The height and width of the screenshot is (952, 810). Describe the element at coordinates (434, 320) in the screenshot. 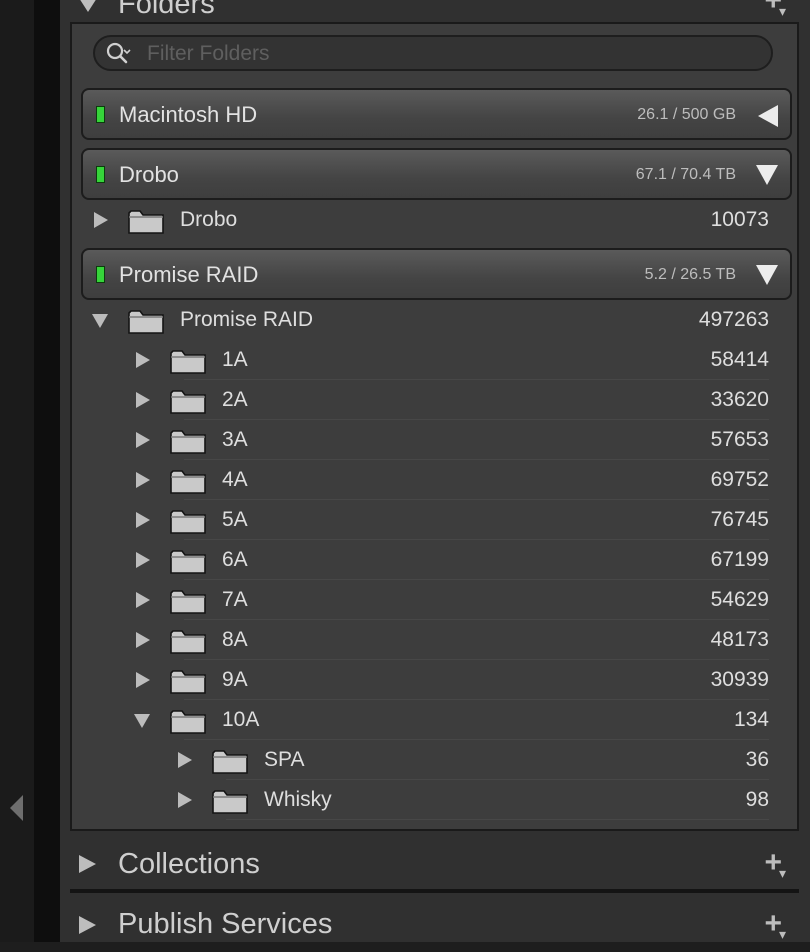

I see `folder-row: Promise RAID 497263` at that location.